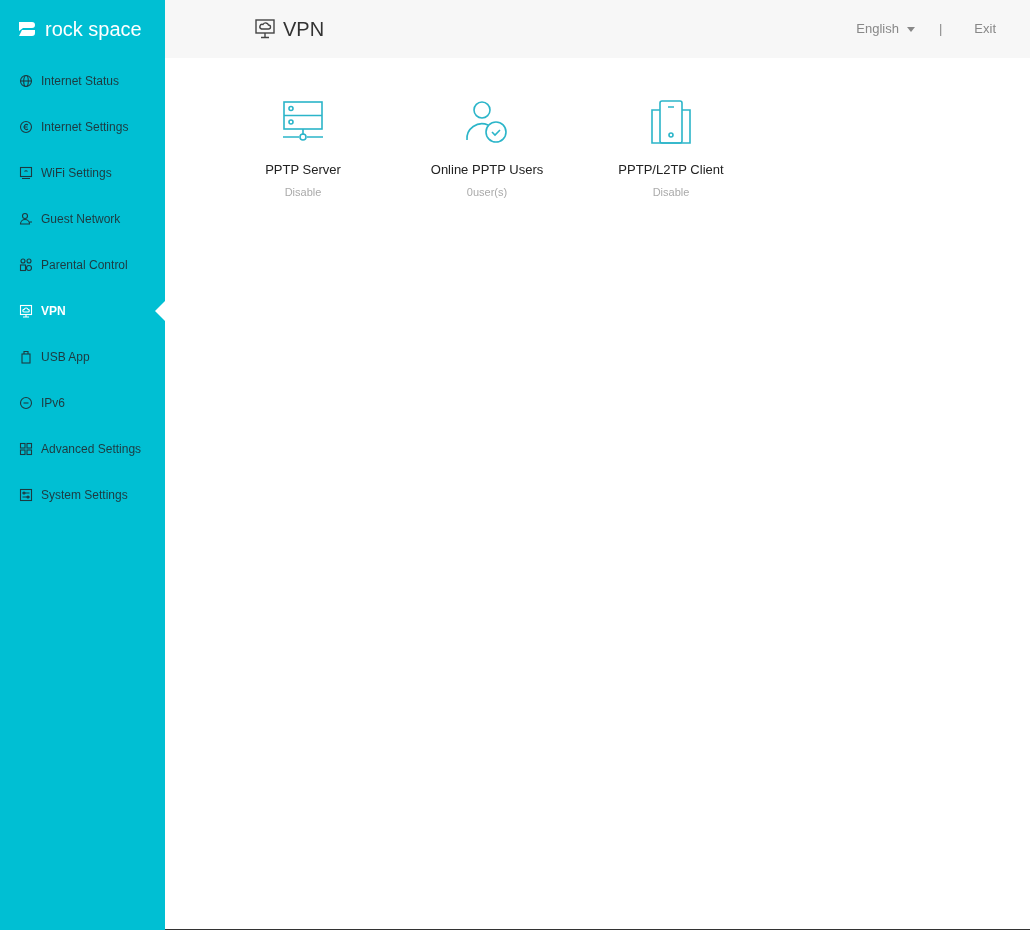 This screenshot has height=930, width=1030. What do you see at coordinates (885, 29) in the screenshot?
I see `language-dropdown: English` at bounding box center [885, 29].